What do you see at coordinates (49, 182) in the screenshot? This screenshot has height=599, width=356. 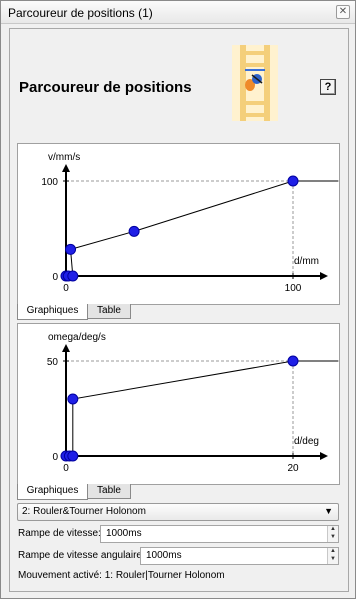 I see `y-tick-label: 100` at bounding box center [49, 182].